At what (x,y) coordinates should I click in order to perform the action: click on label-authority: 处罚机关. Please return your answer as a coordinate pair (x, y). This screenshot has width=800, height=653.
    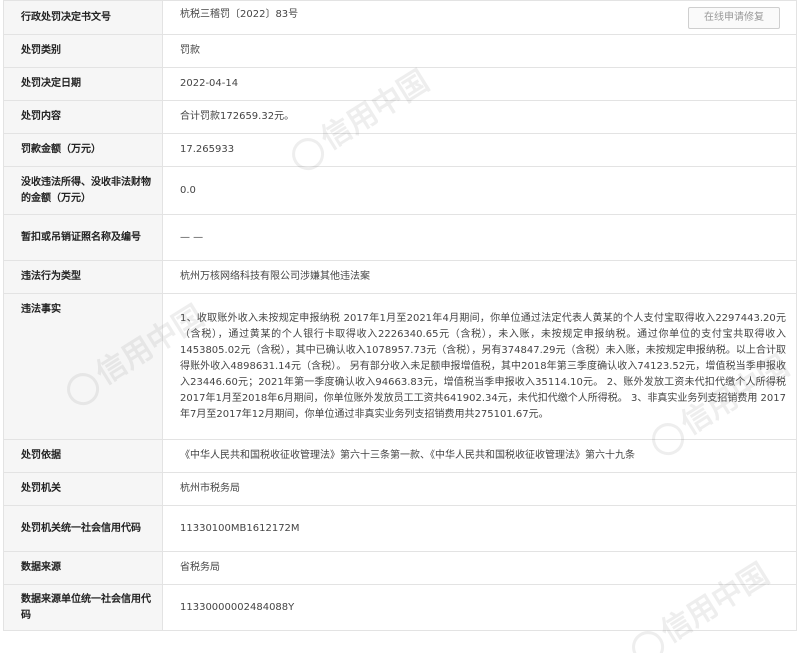
    Looking at the image, I should click on (83, 489).